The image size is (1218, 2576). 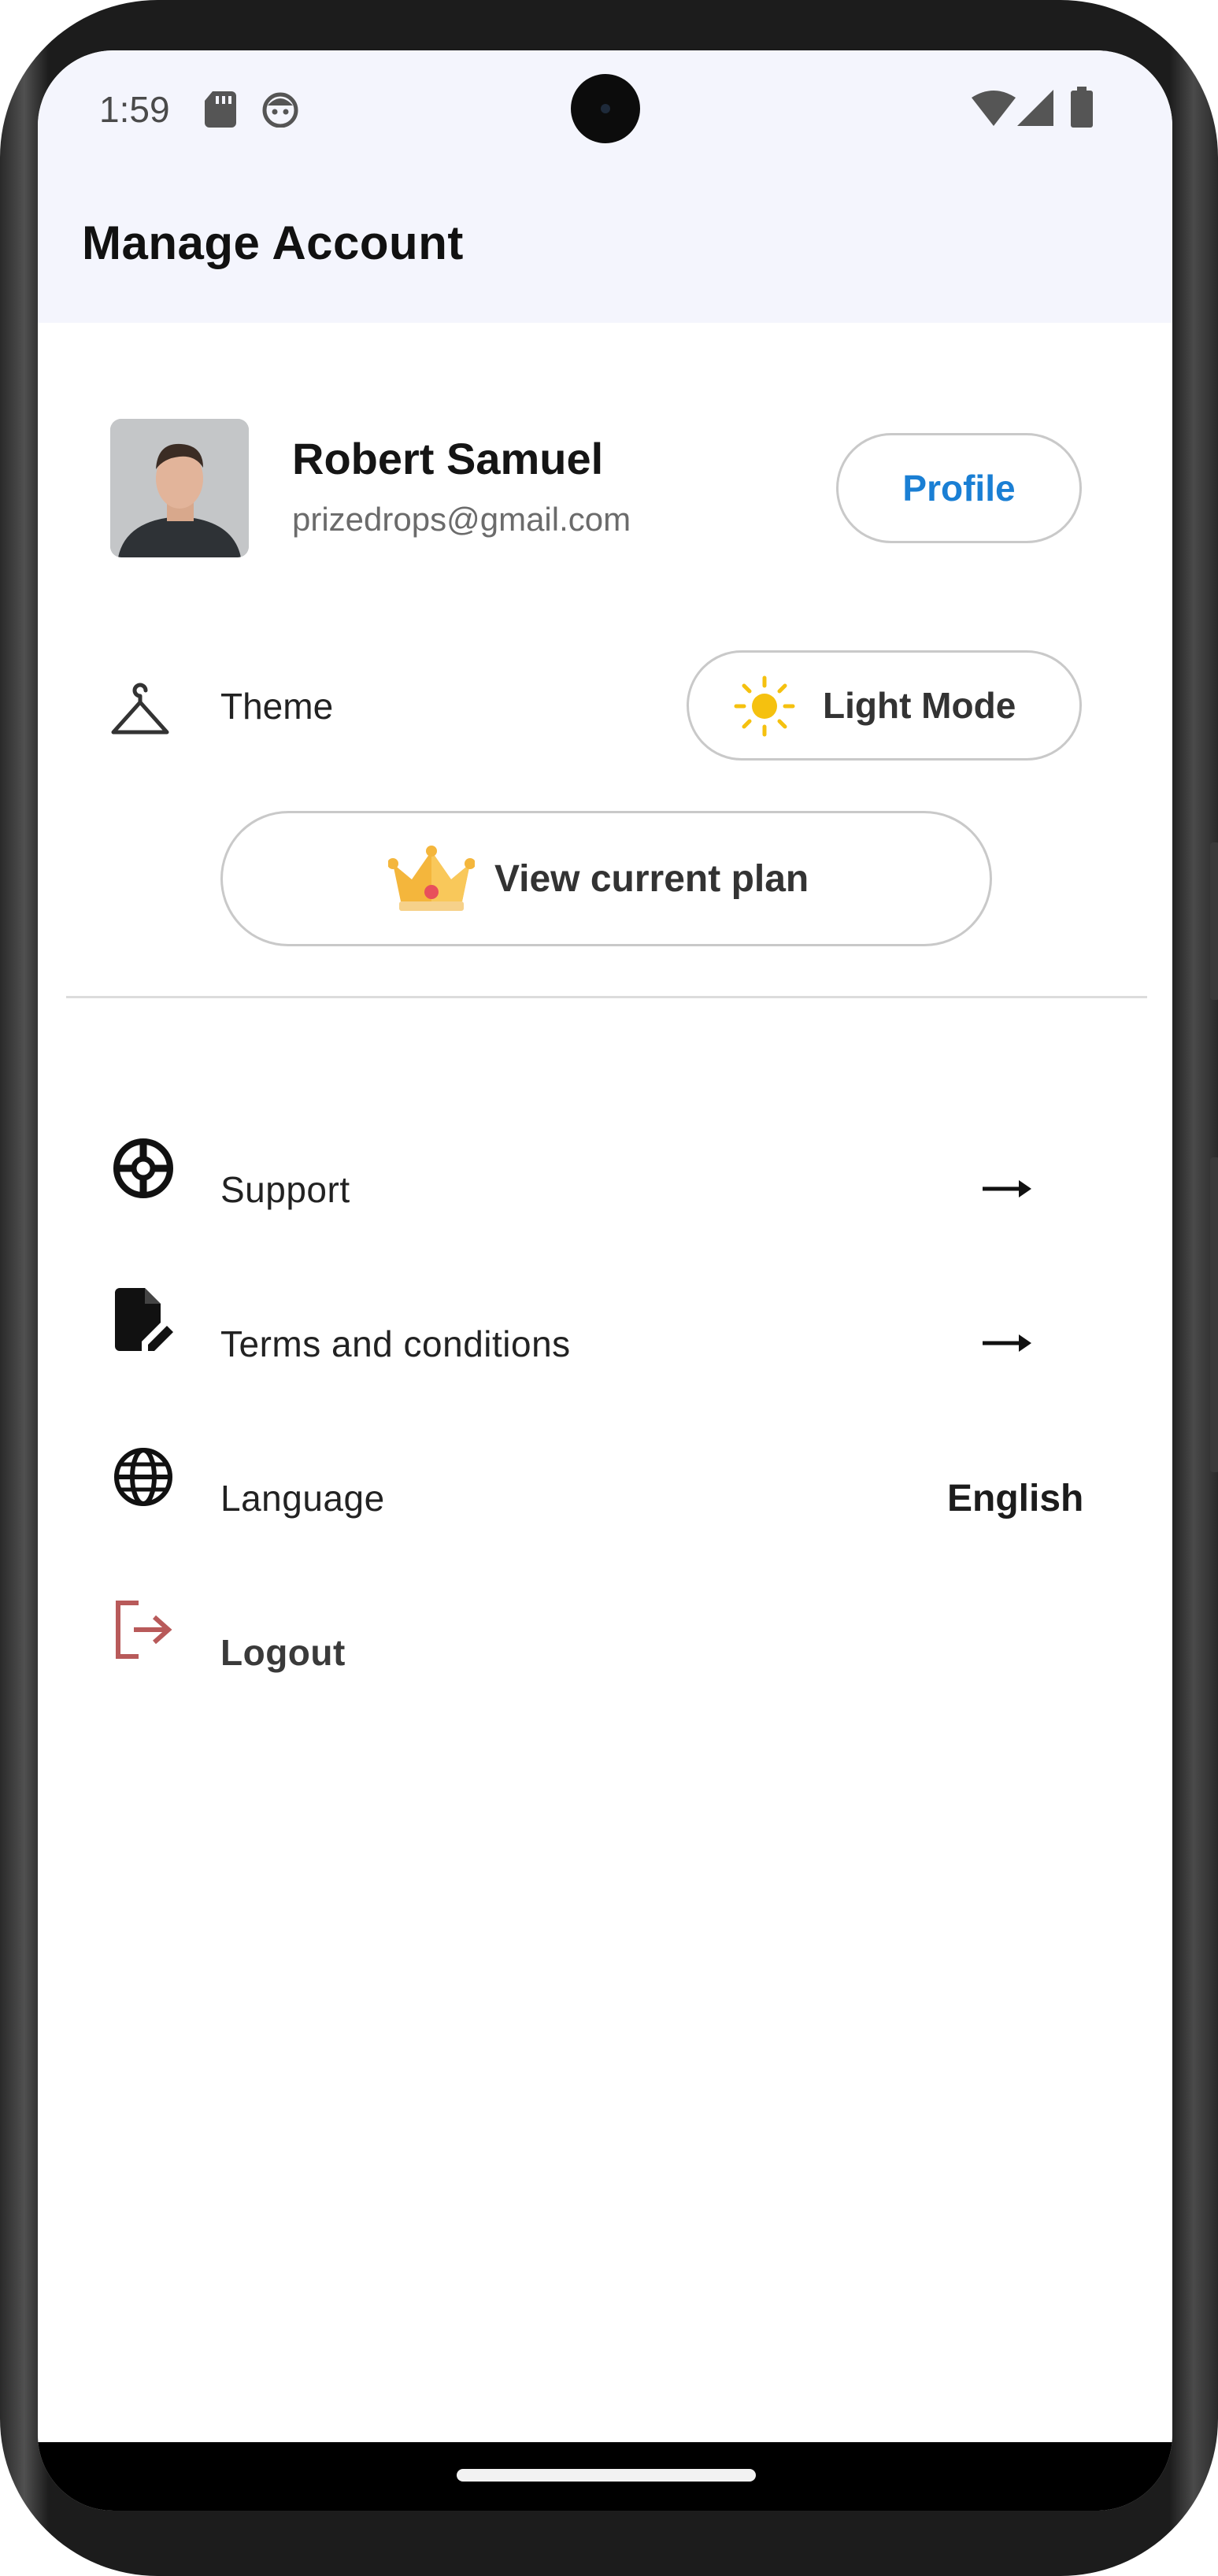 I want to click on page-title: Manage Account, so click(x=273, y=243).